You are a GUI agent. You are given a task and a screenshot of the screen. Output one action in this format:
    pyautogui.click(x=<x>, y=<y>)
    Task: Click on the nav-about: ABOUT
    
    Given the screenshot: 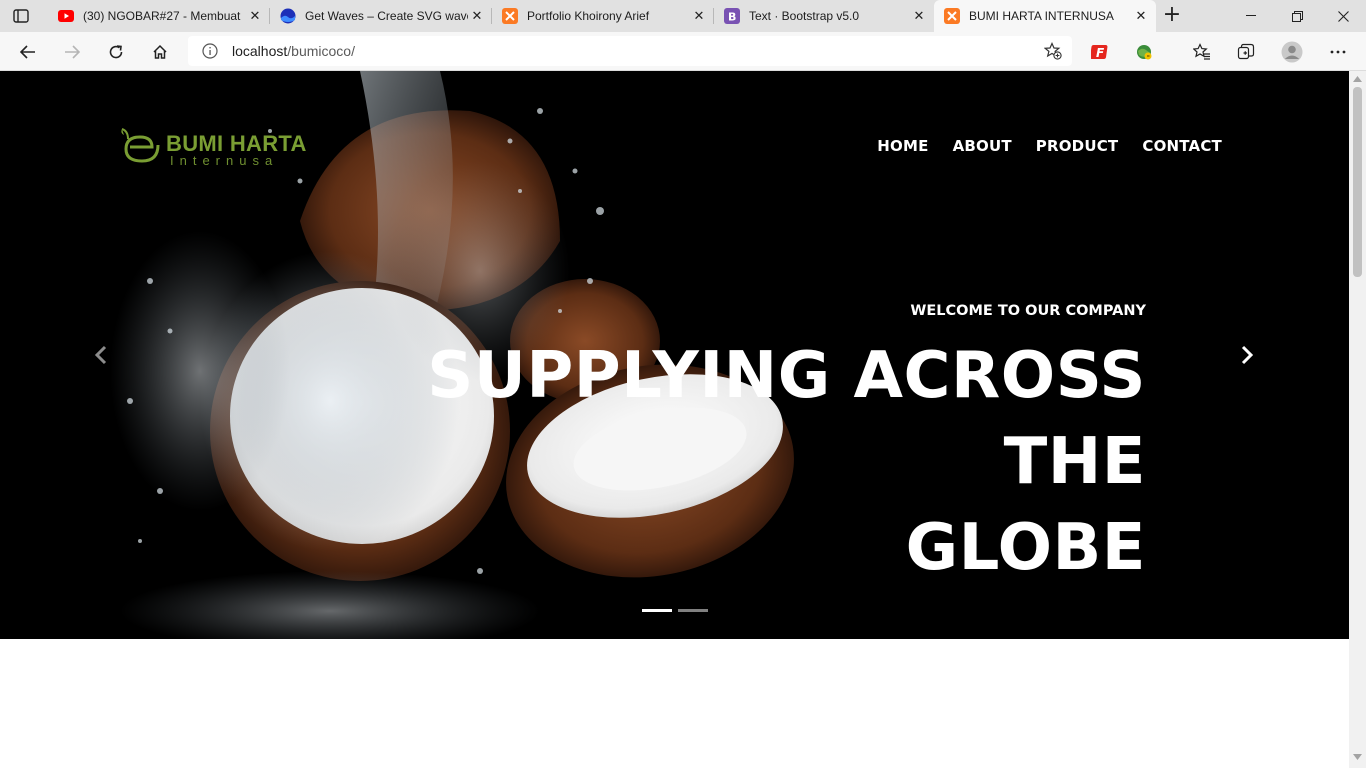 What is the action you would take?
    pyautogui.click(x=982, y=146)
    